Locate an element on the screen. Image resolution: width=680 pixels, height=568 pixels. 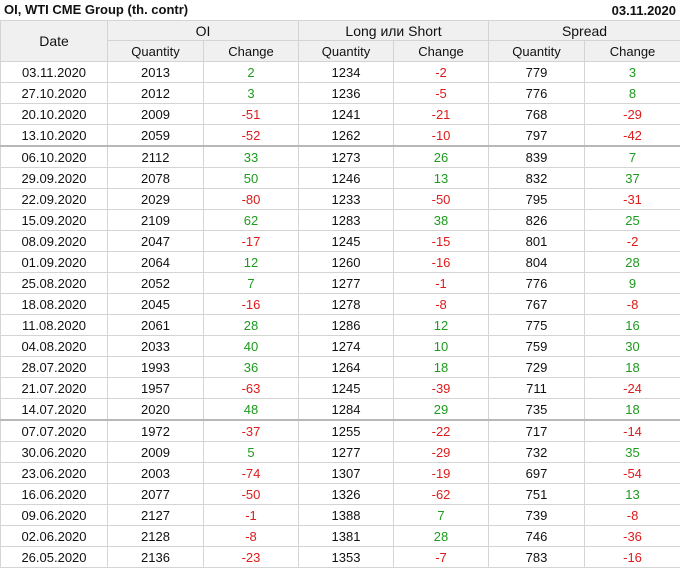
oi-change-cell: 62 is located at coordinates (251, 220).